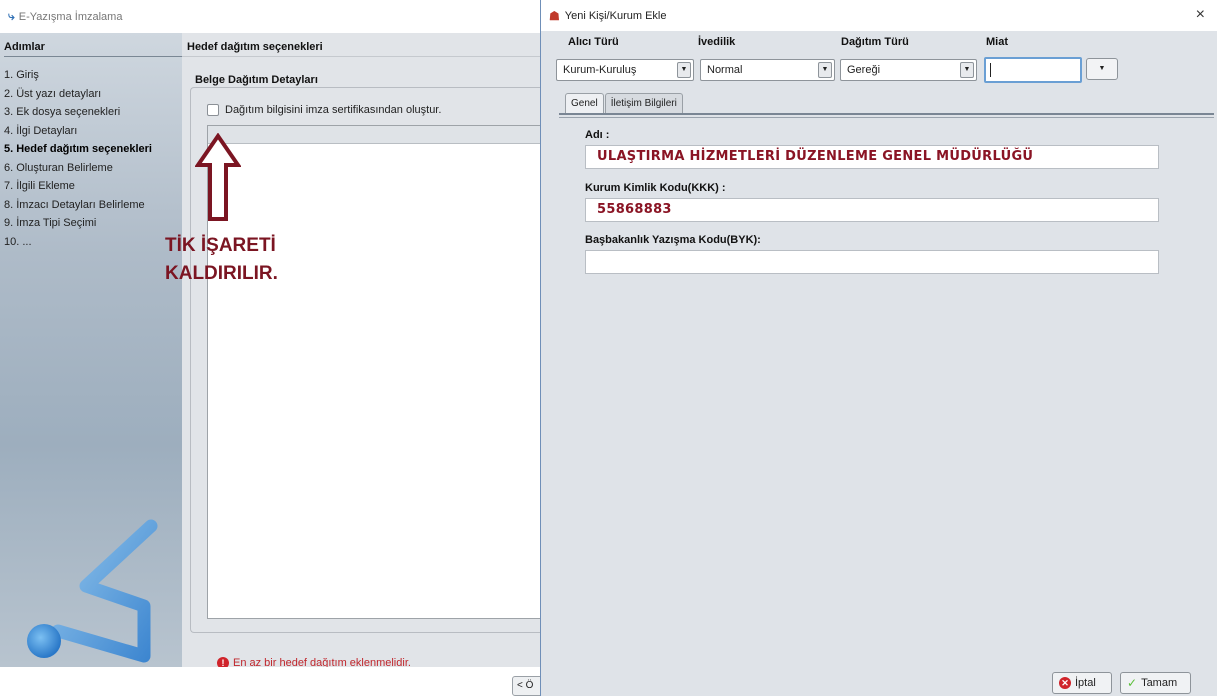 The width and height of the screenshot is (1217, 696). I want to click on people-add-icon: ☗, so click(554, 15).